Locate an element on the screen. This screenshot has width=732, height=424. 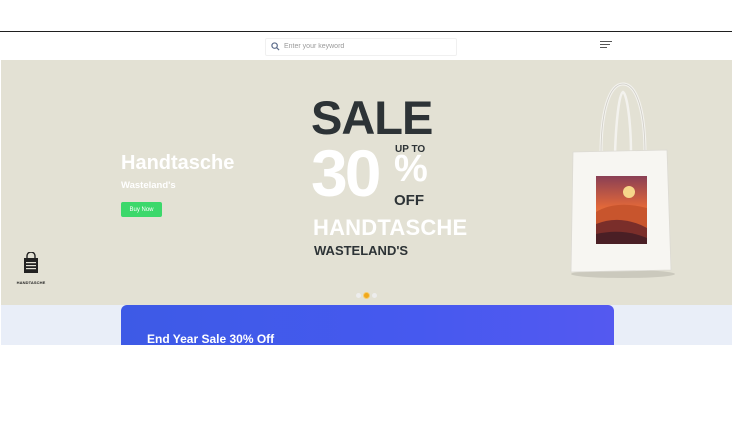
promo-percent-text: % is located at coordinates (411, 169).